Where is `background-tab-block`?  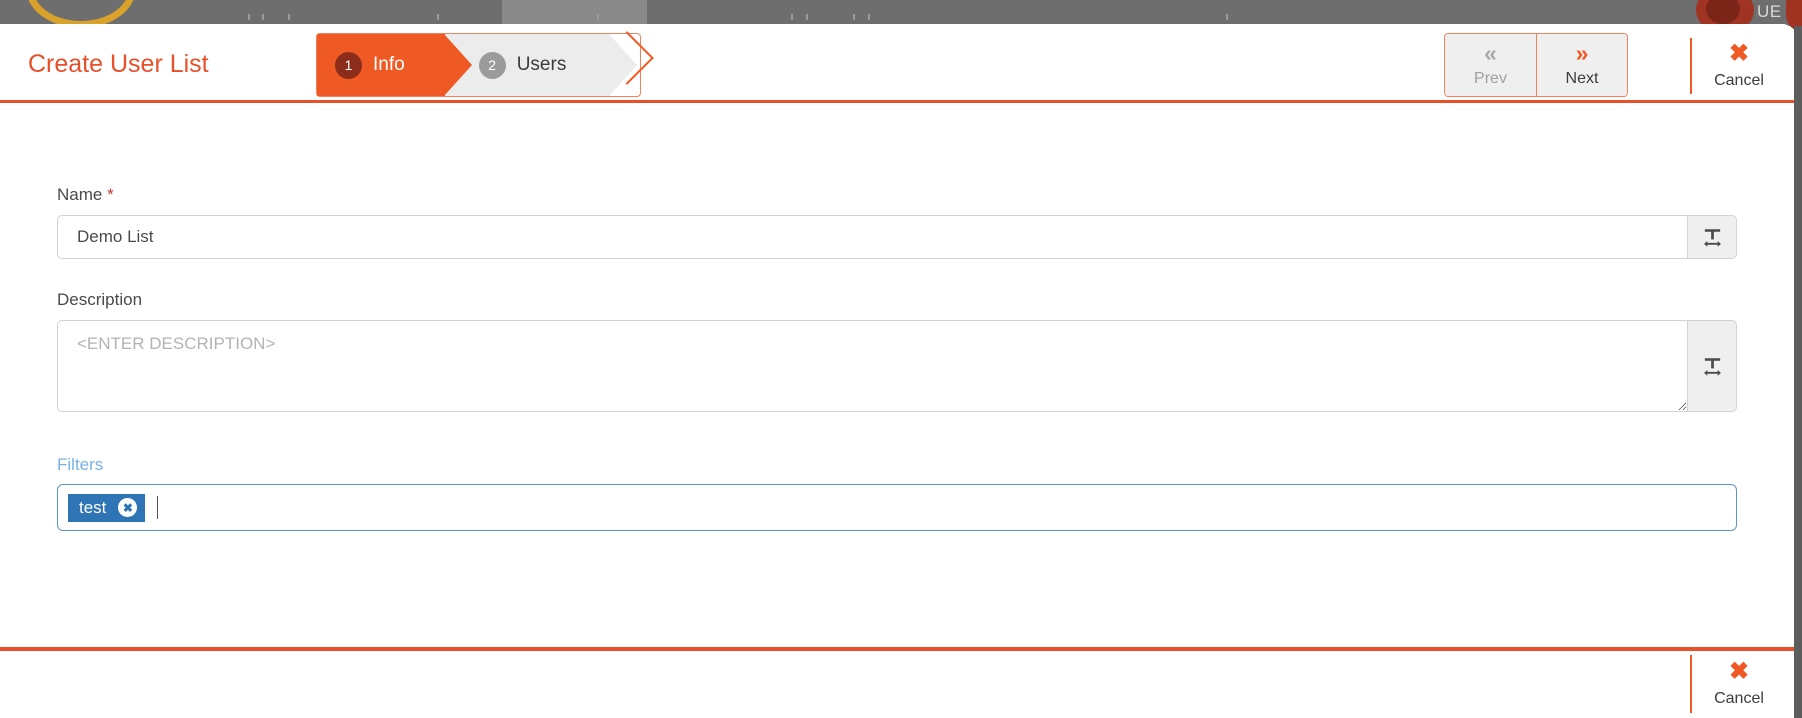 background-tab-block is located at coordinates (574, 13).